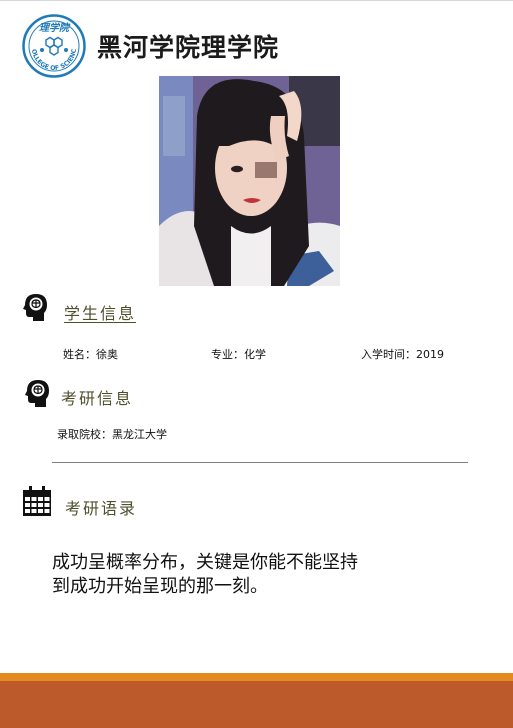  Describe the element at coordinates (260, 462) in the screenshot. I see `section-divider` at that location.